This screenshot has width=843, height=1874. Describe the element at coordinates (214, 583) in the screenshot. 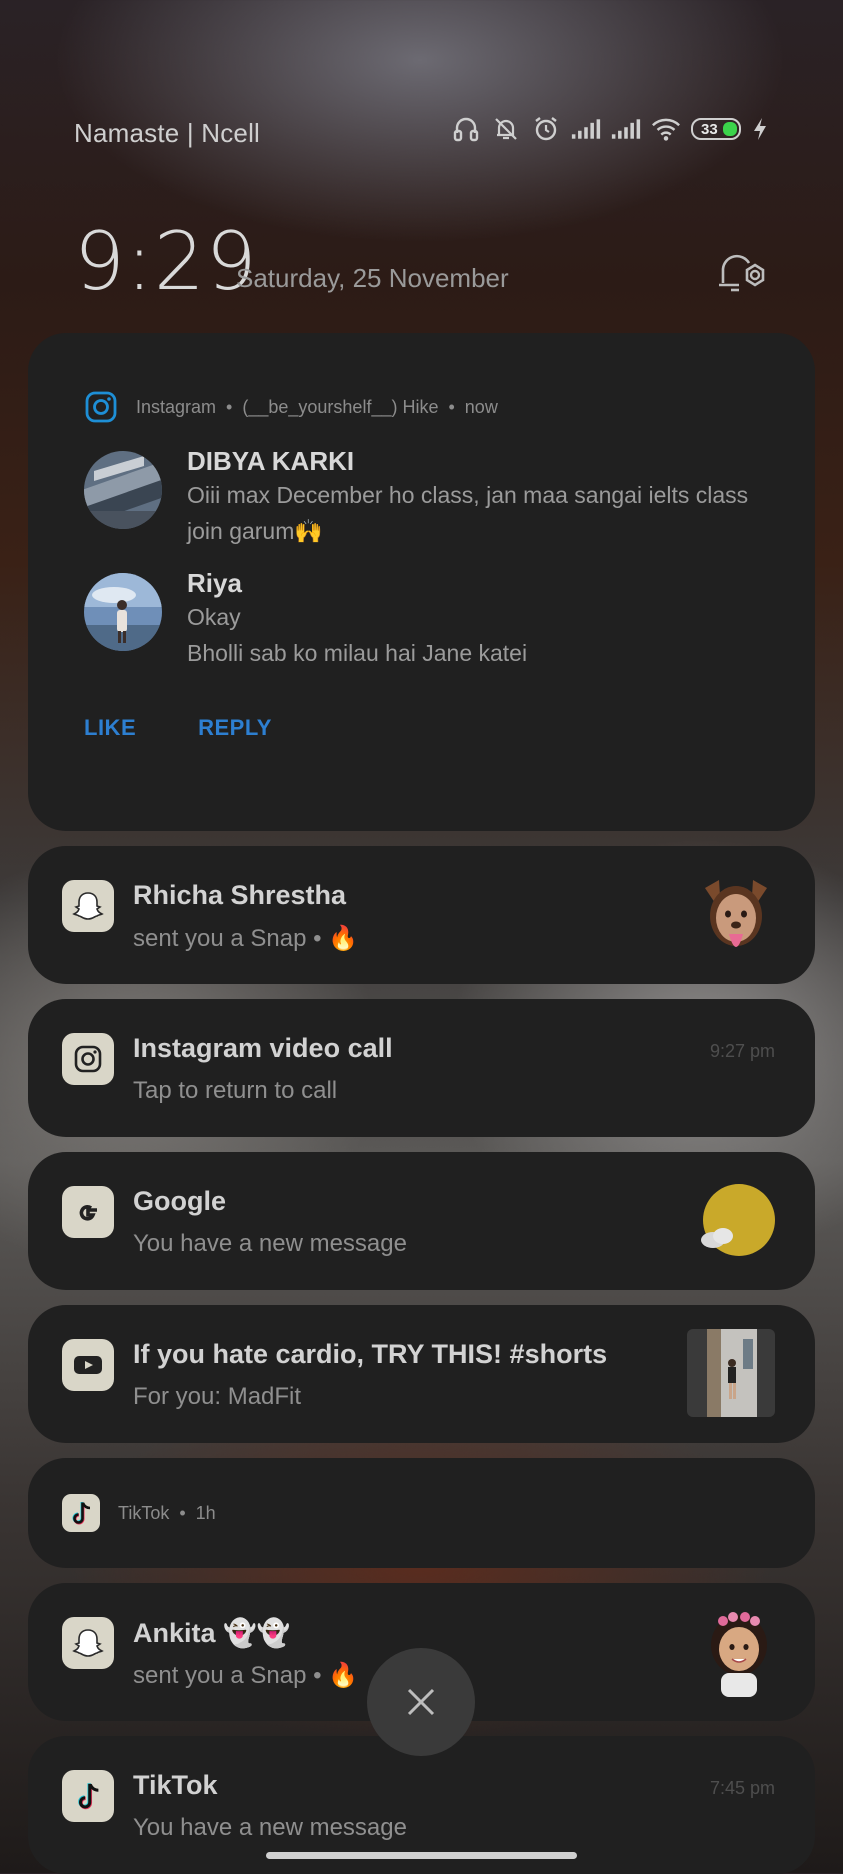

I see `sender-name: Riya` at that location.